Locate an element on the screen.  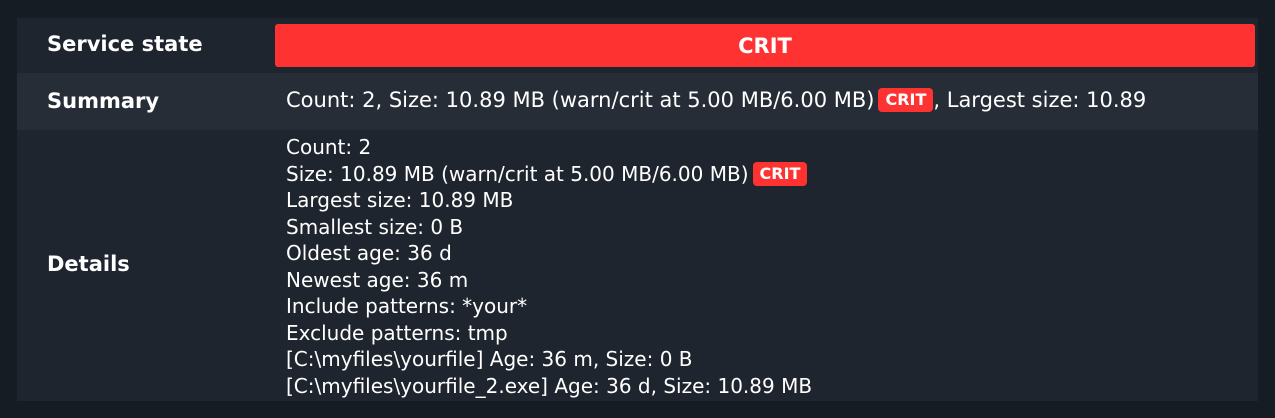
service-state-row: Service state CRIT is located at coordinates (637, 45).